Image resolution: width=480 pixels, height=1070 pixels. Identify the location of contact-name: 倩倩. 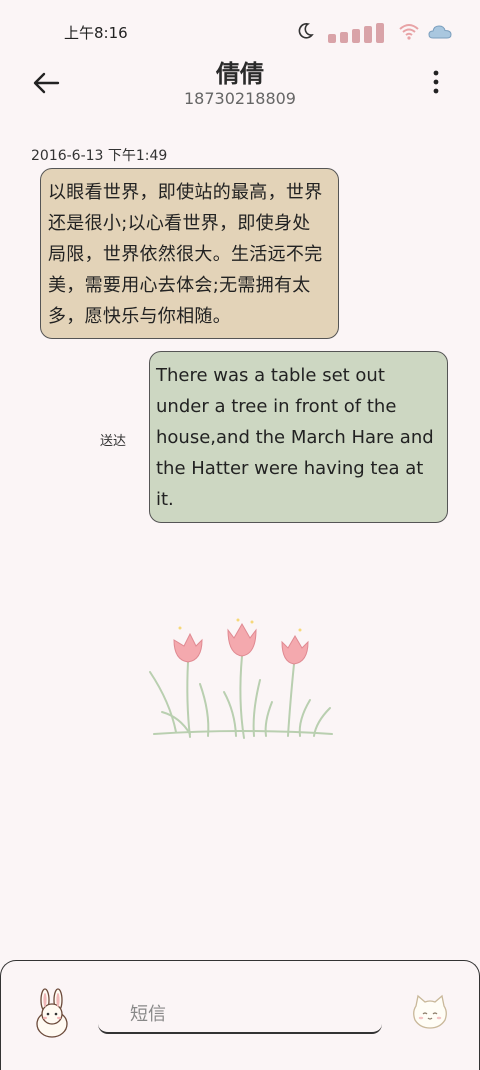
(240, 74).